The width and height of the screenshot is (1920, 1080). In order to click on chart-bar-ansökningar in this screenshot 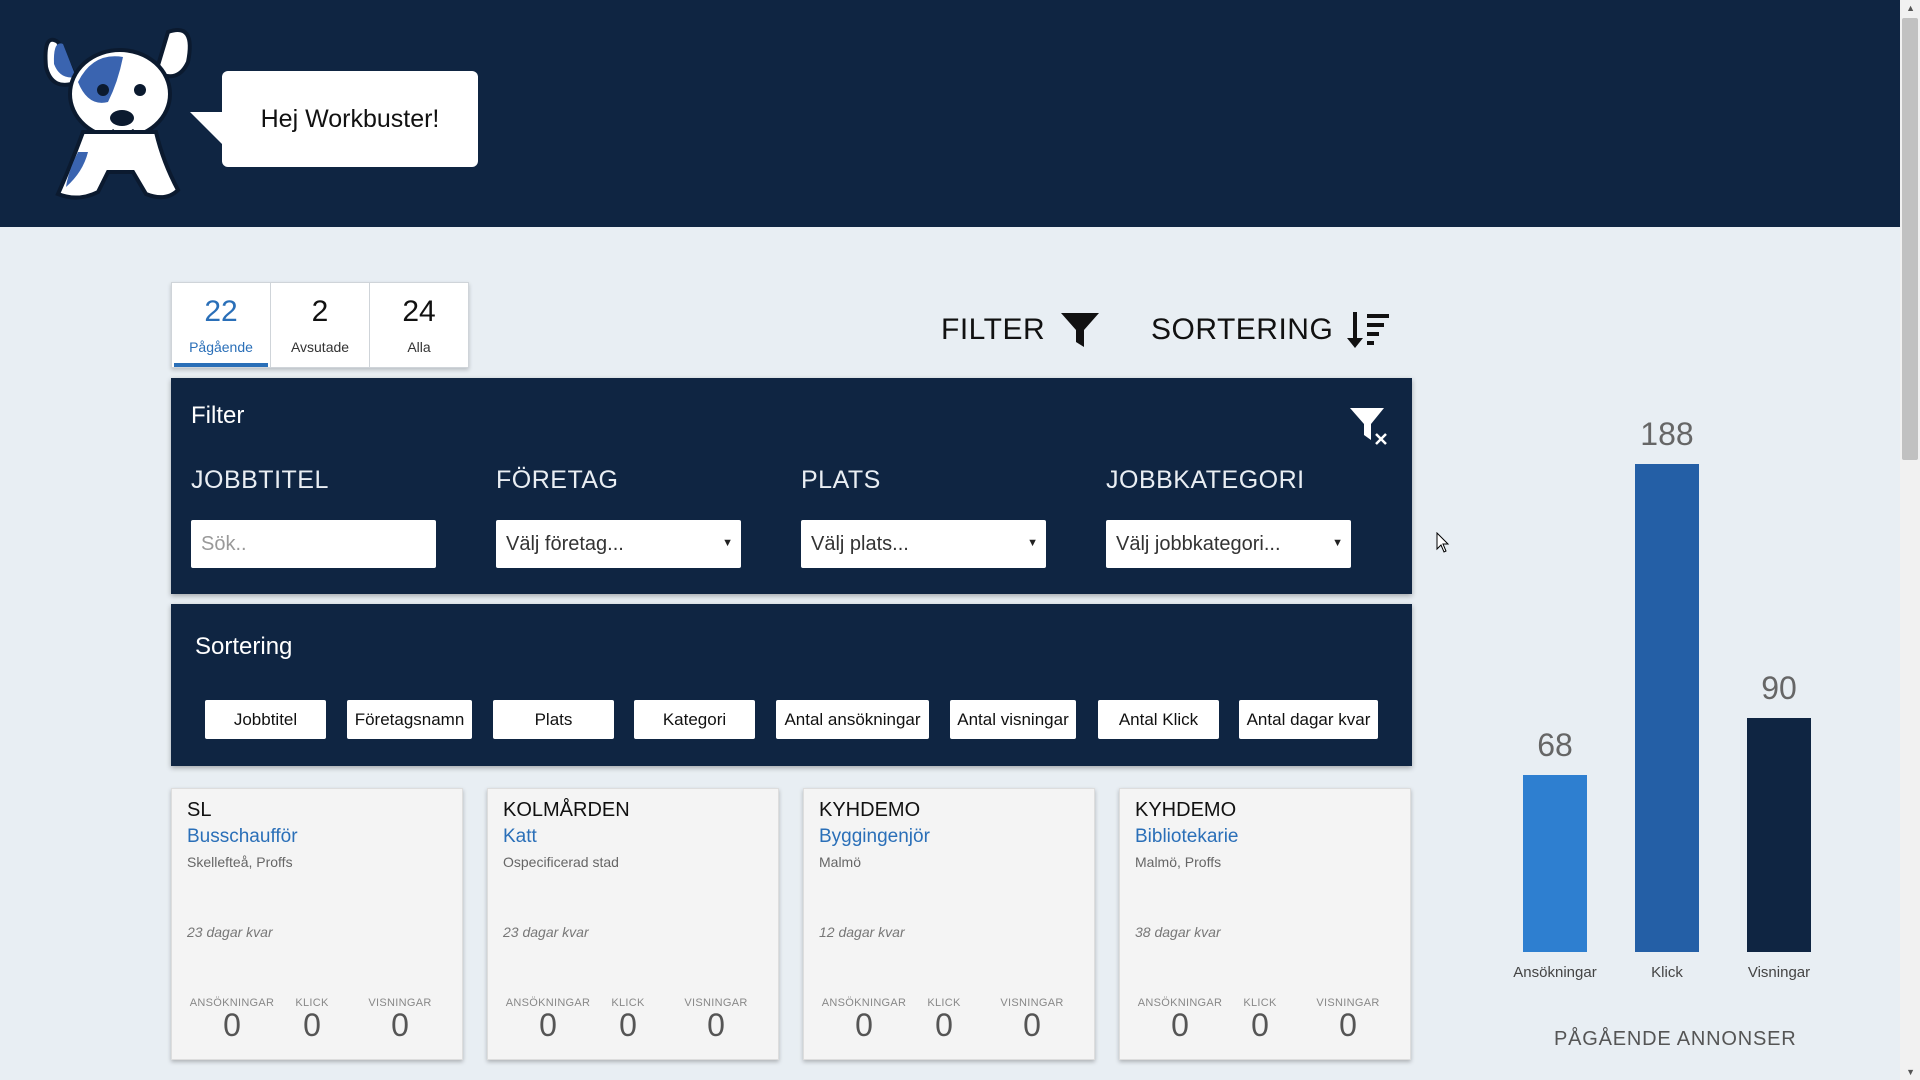, I will do `click(1555, 863)`.